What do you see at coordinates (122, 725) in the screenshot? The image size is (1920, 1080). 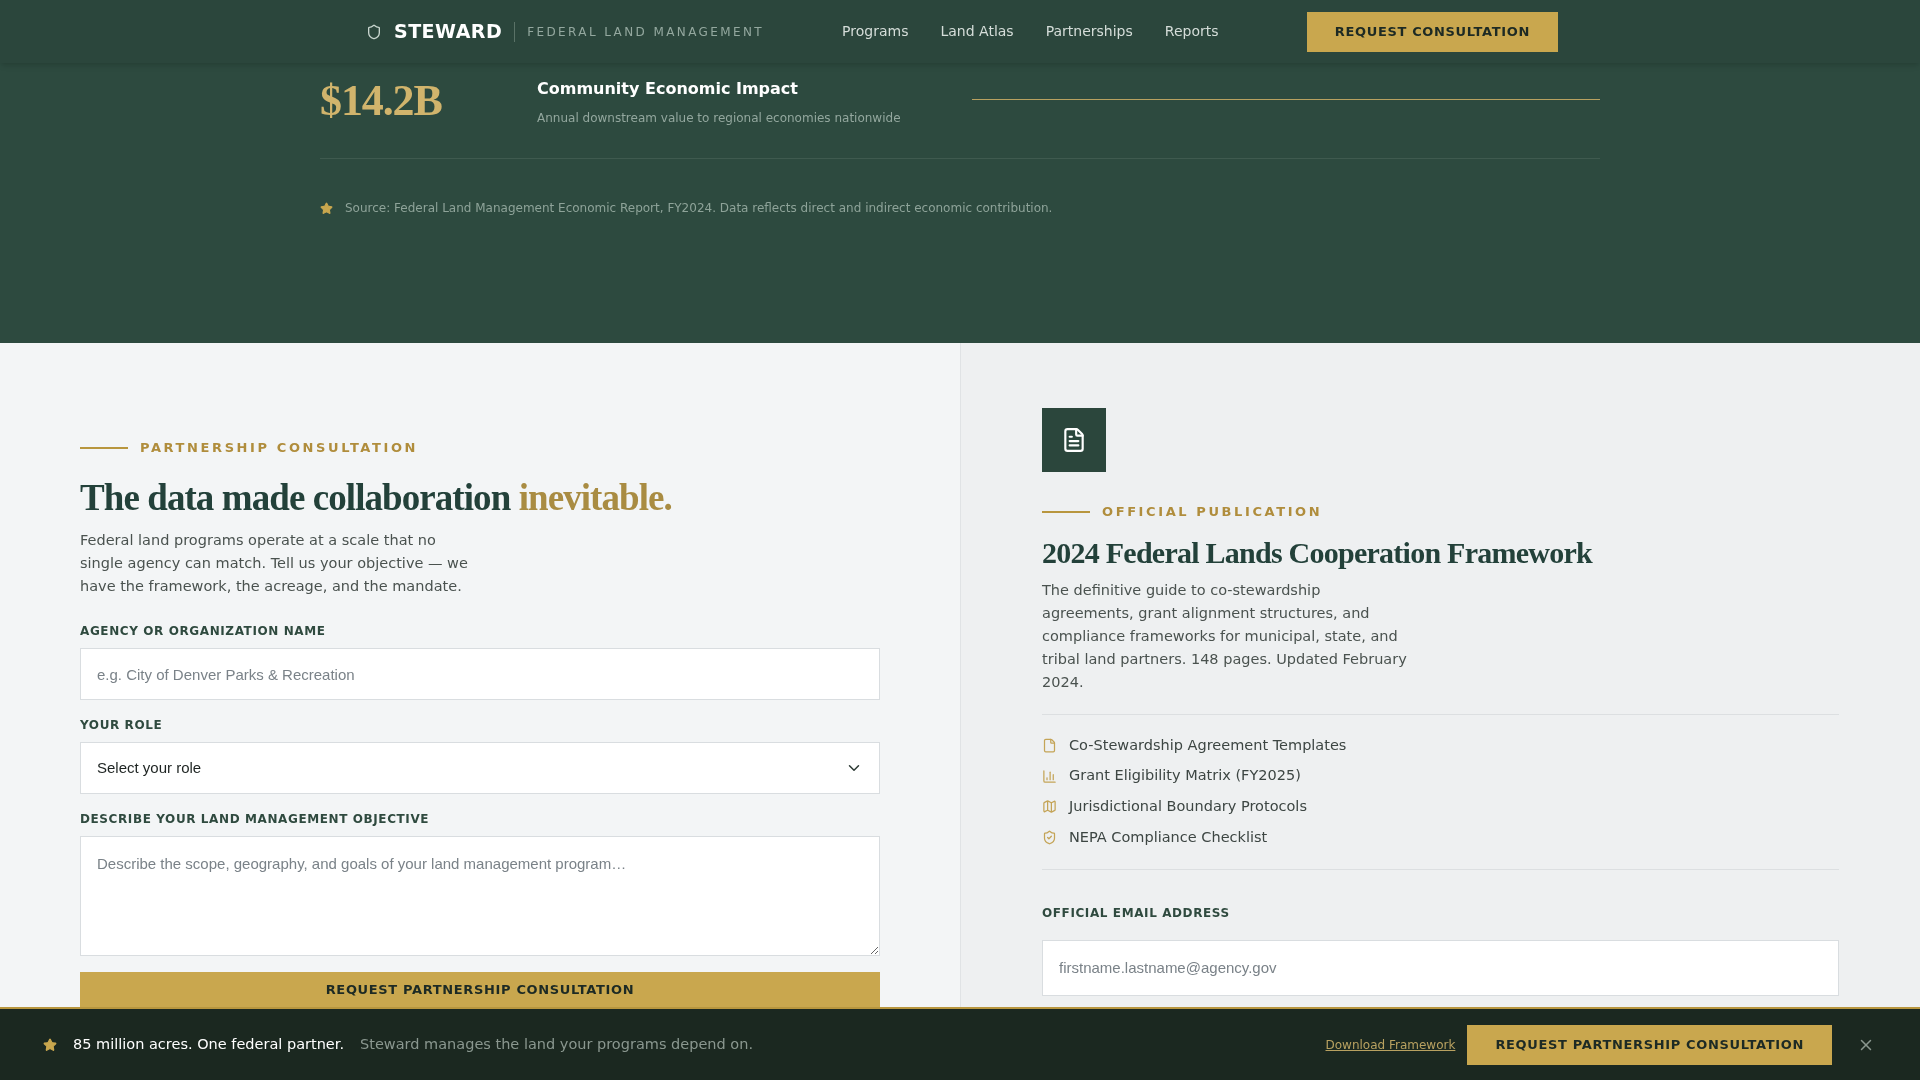 I see `field-label: YOUR ROLE` at bounding box center [122, 725].